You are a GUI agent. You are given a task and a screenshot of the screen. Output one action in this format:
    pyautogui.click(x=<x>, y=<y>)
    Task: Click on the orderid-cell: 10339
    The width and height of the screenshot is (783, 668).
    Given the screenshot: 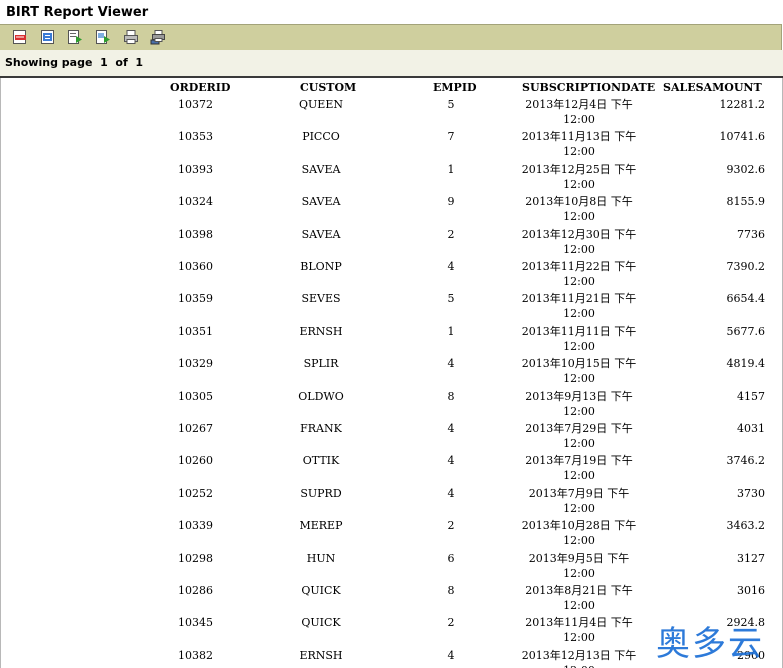 What is the action you would take?
    pyautogui.click(x=195, y=525)
    